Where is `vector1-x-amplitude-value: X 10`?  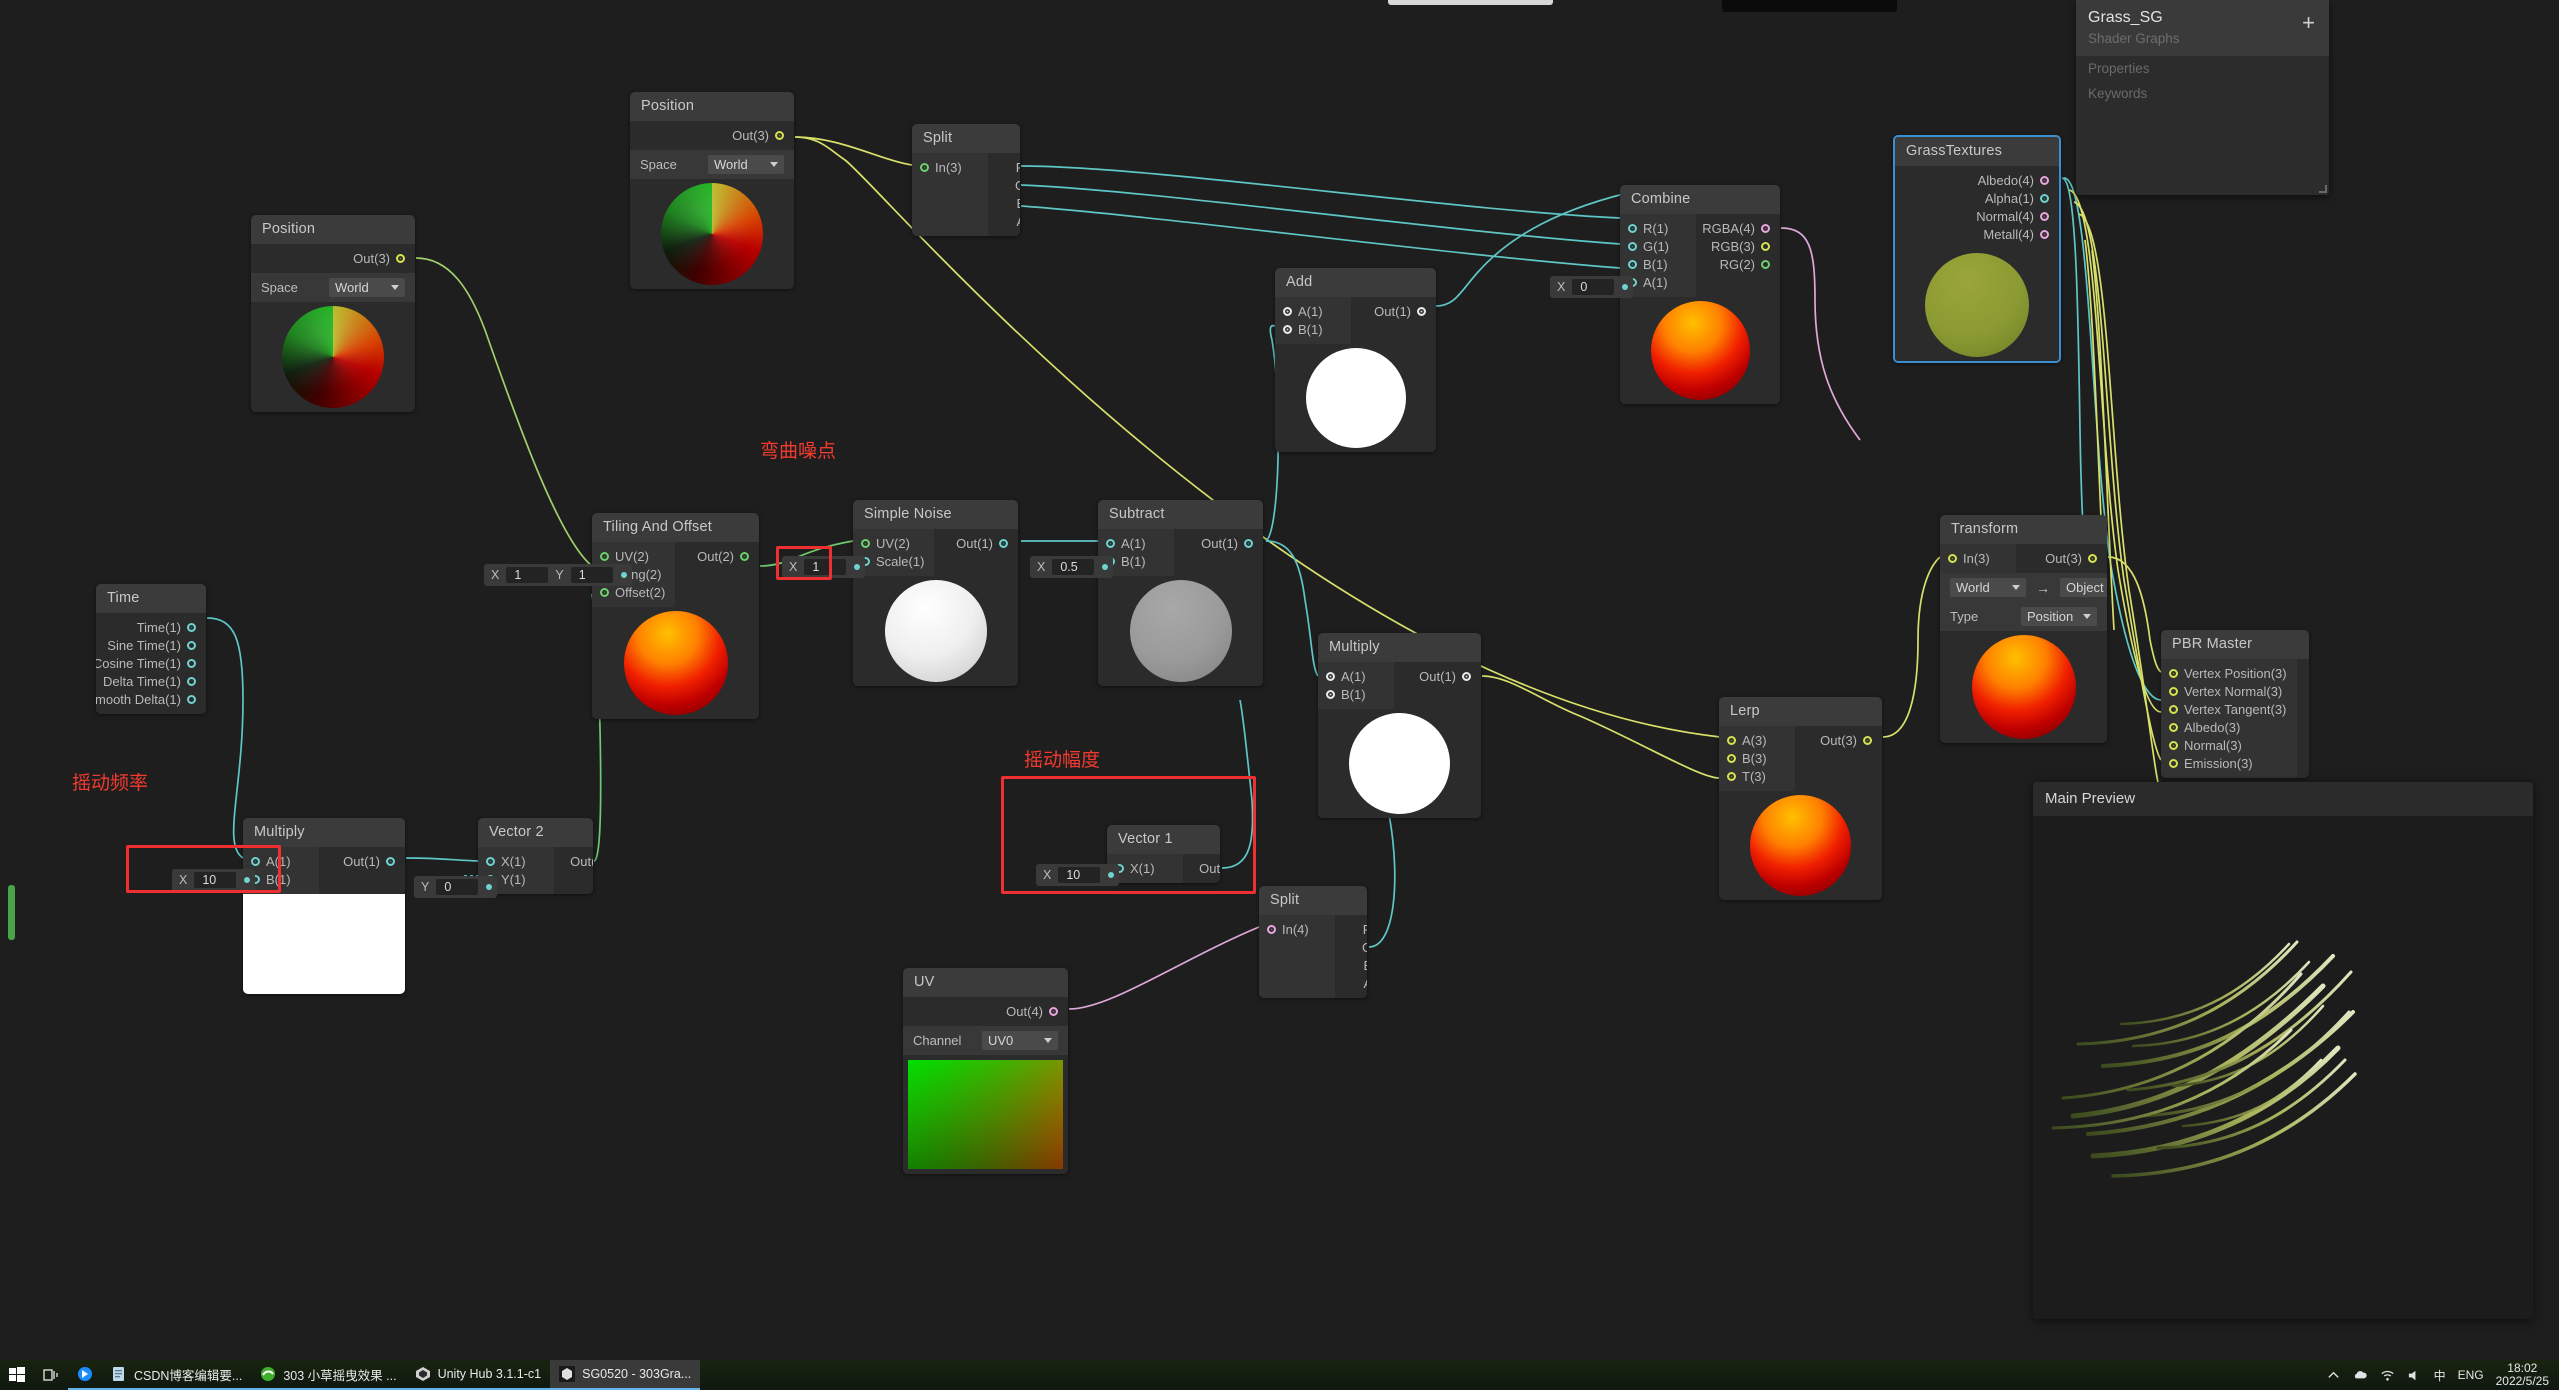
vector1-x-amplitude-value: X 10 is located at coordinates (1078, 875).